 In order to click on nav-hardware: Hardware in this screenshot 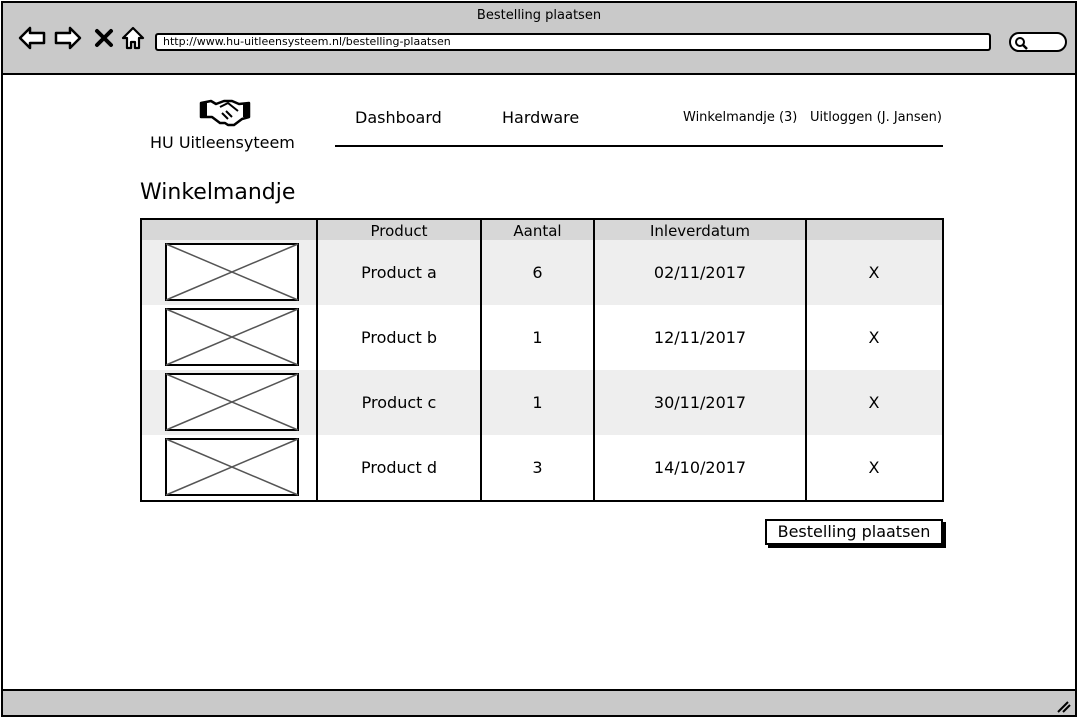, I will do `click(540, 117)`.